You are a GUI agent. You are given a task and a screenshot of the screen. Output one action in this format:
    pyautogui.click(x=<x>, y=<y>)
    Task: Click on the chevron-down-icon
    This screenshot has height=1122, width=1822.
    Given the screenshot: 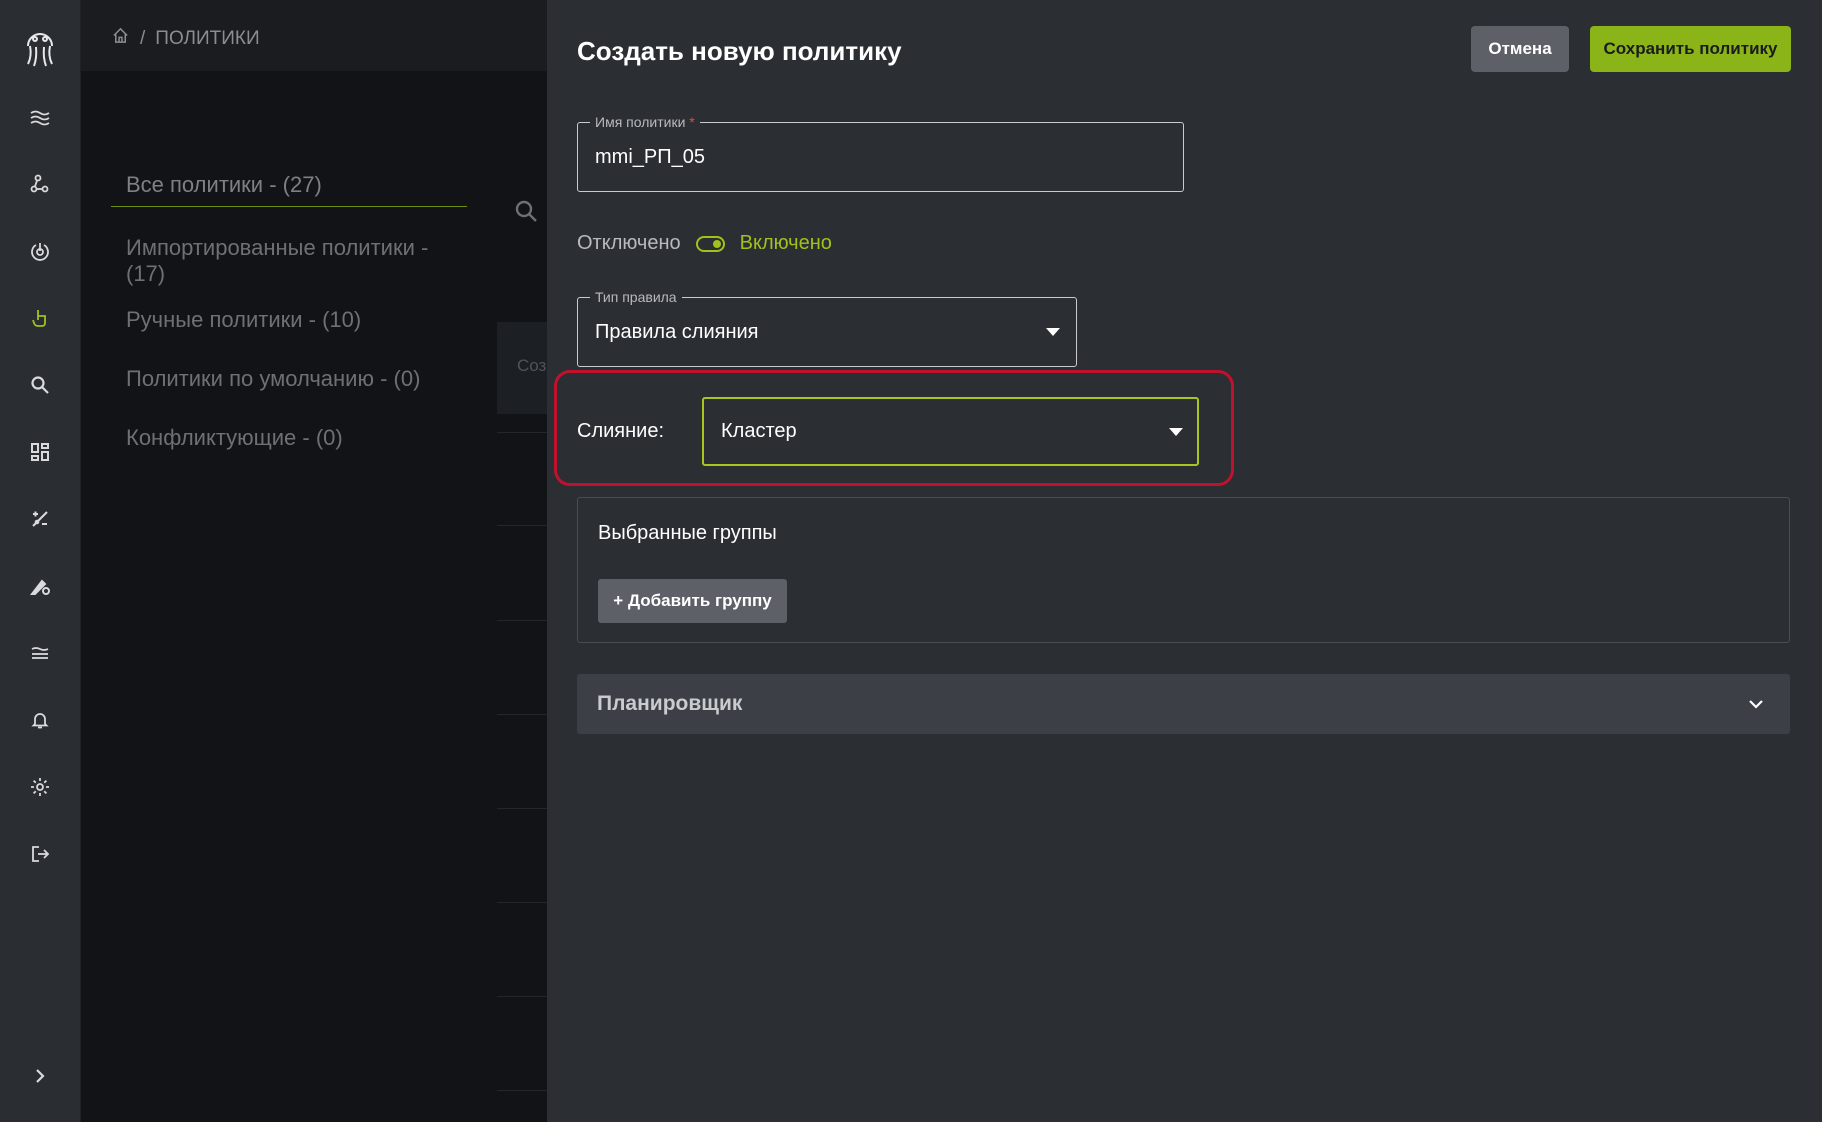 What is the action you would take?
    pyautogui.click(x=1756, y=704)
    